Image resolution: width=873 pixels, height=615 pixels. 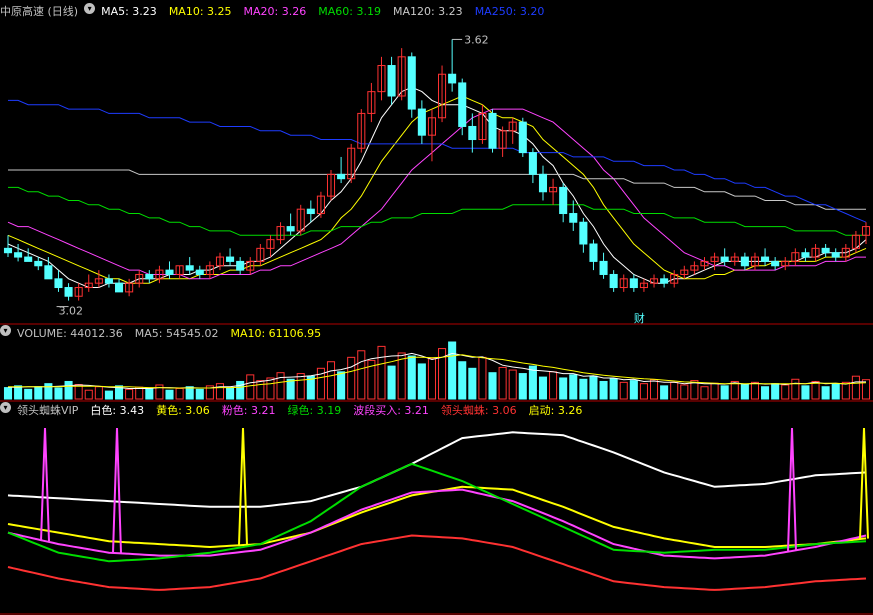 I want to click on indicator-legend-item-7: 启动: 3.26, so click(x=555, y=410).